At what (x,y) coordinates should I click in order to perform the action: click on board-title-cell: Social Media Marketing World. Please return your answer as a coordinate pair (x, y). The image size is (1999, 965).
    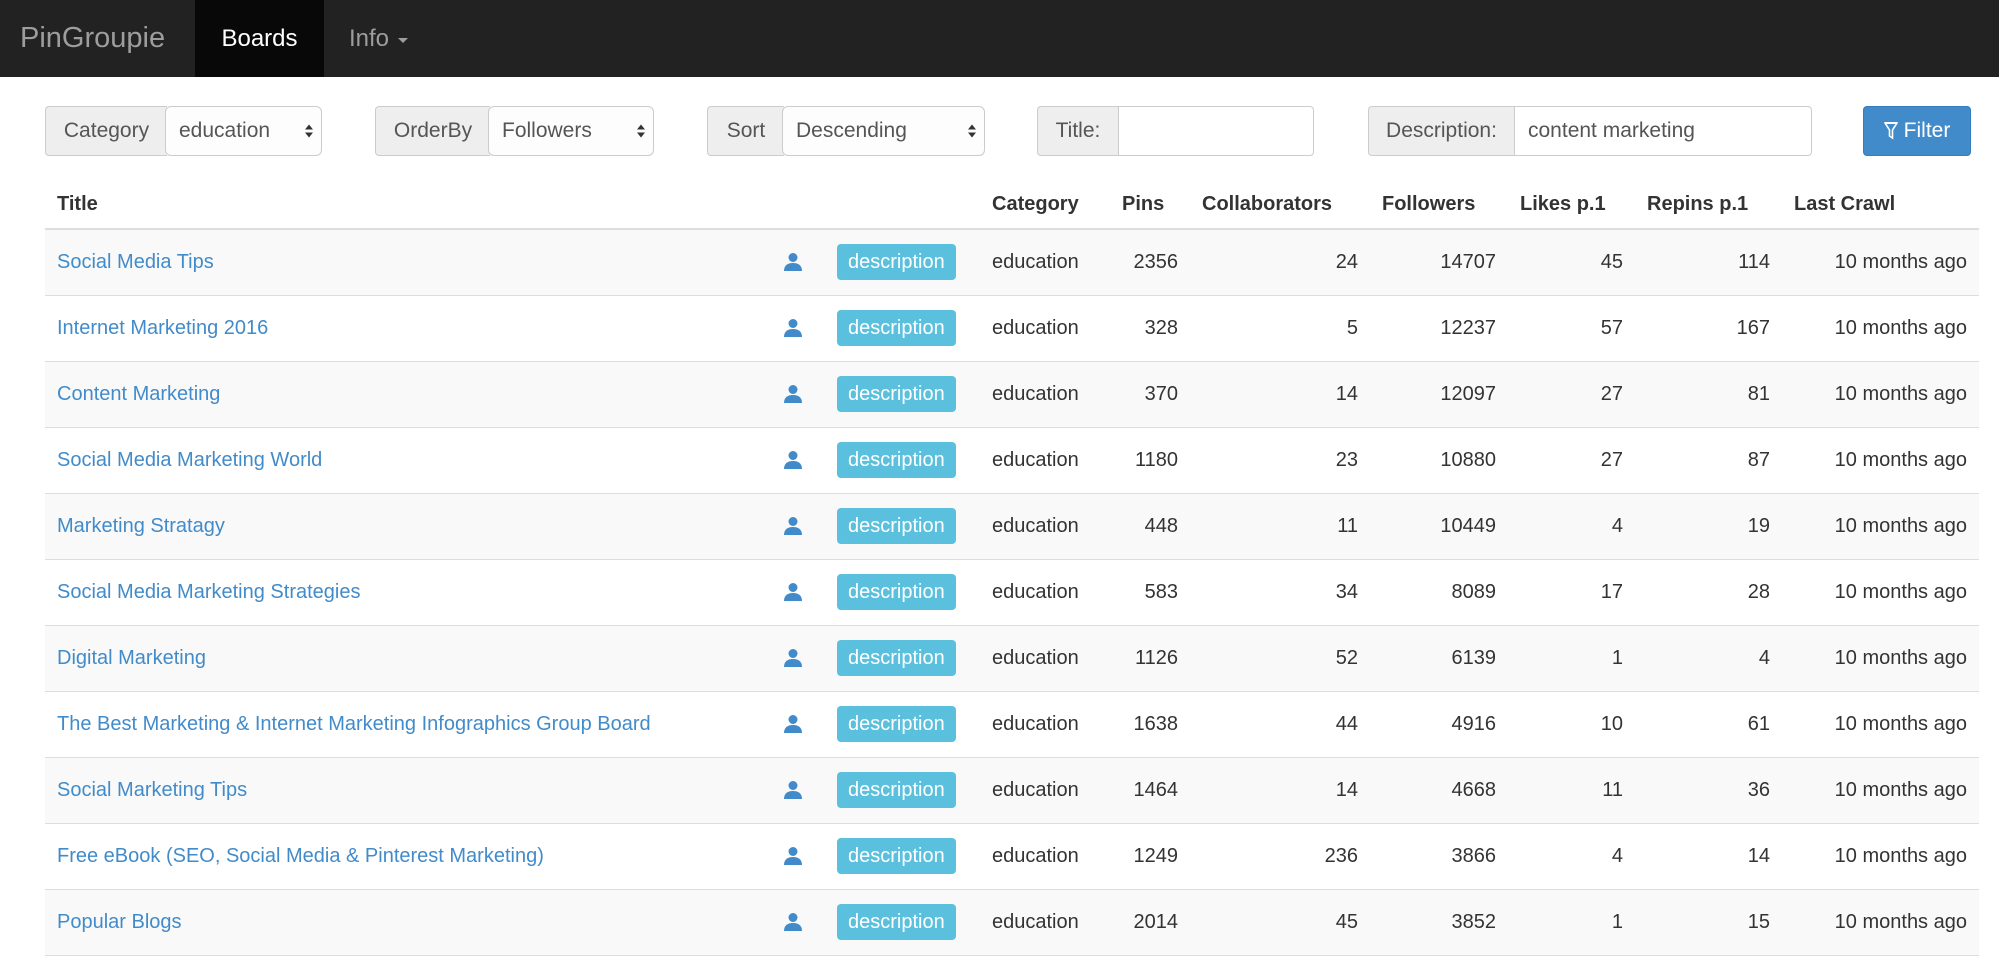
    Looking at the image, I should click on (397, 460).